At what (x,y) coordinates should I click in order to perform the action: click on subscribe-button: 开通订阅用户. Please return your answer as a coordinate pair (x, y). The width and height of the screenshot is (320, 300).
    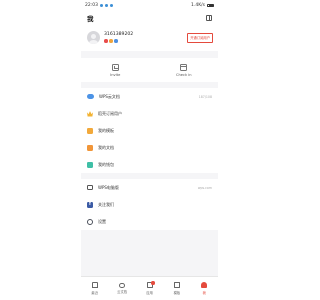
    Looking at the image, I should click on (200, 38).